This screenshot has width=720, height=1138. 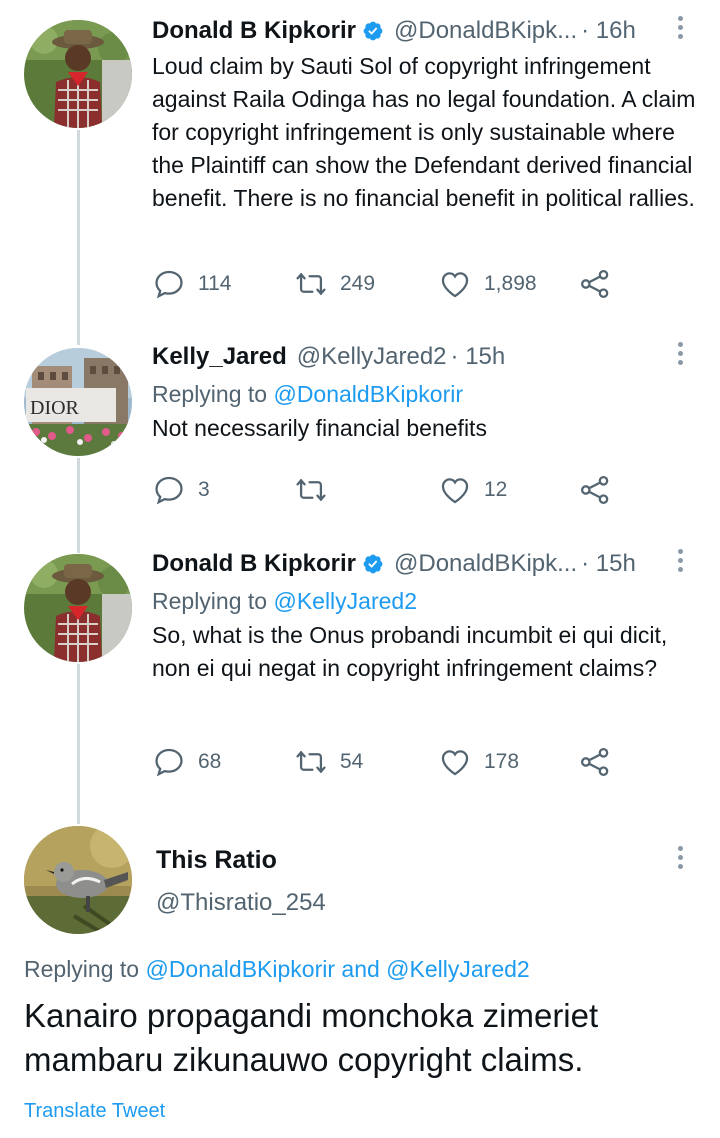 What do you see at coordinates (608, 31) in the screenshot?
I see `timestamp: · 16h` at bounding box center [608, 31].